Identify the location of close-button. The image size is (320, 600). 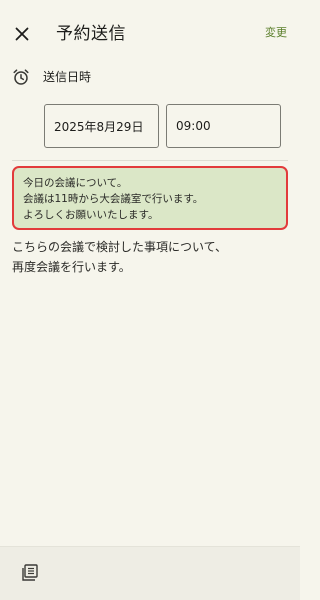
(22, 34).